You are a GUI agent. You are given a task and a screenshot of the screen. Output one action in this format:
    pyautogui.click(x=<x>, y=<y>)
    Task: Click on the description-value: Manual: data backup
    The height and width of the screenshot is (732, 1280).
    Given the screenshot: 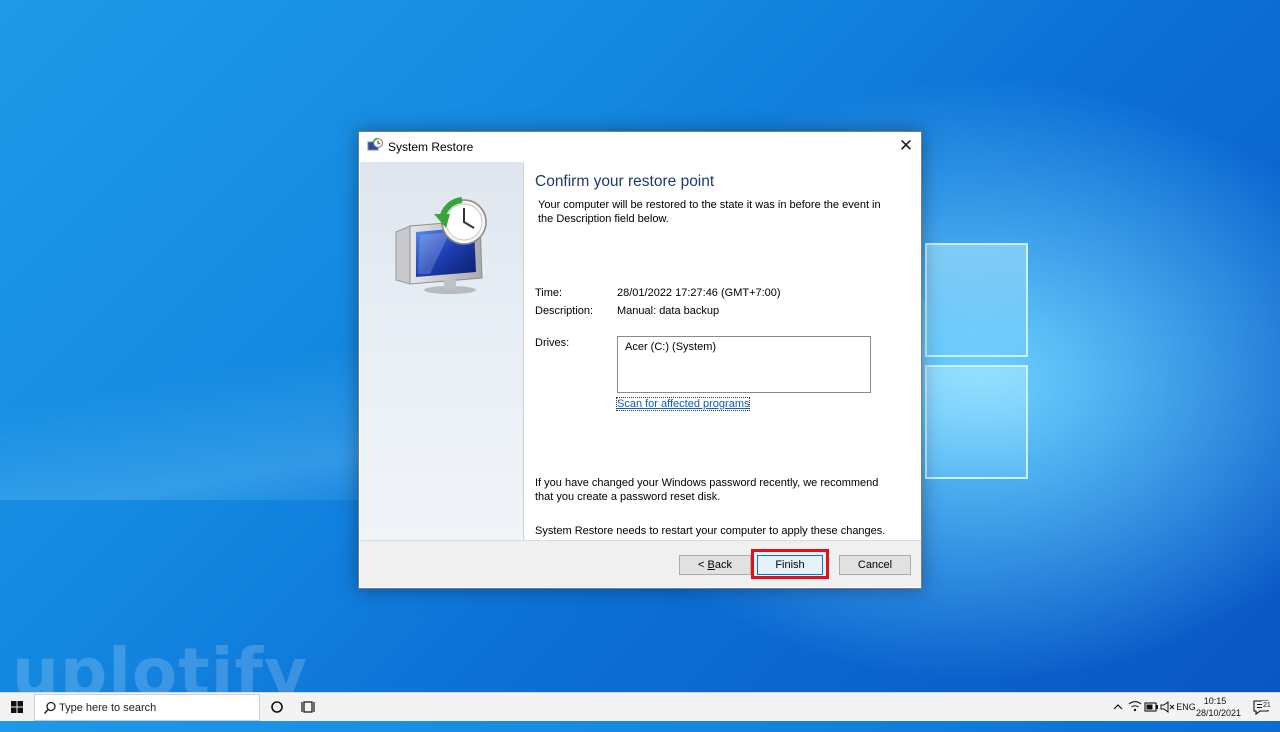 What is the action you would take?
    pyautogui.click(x=668, y=311)
    